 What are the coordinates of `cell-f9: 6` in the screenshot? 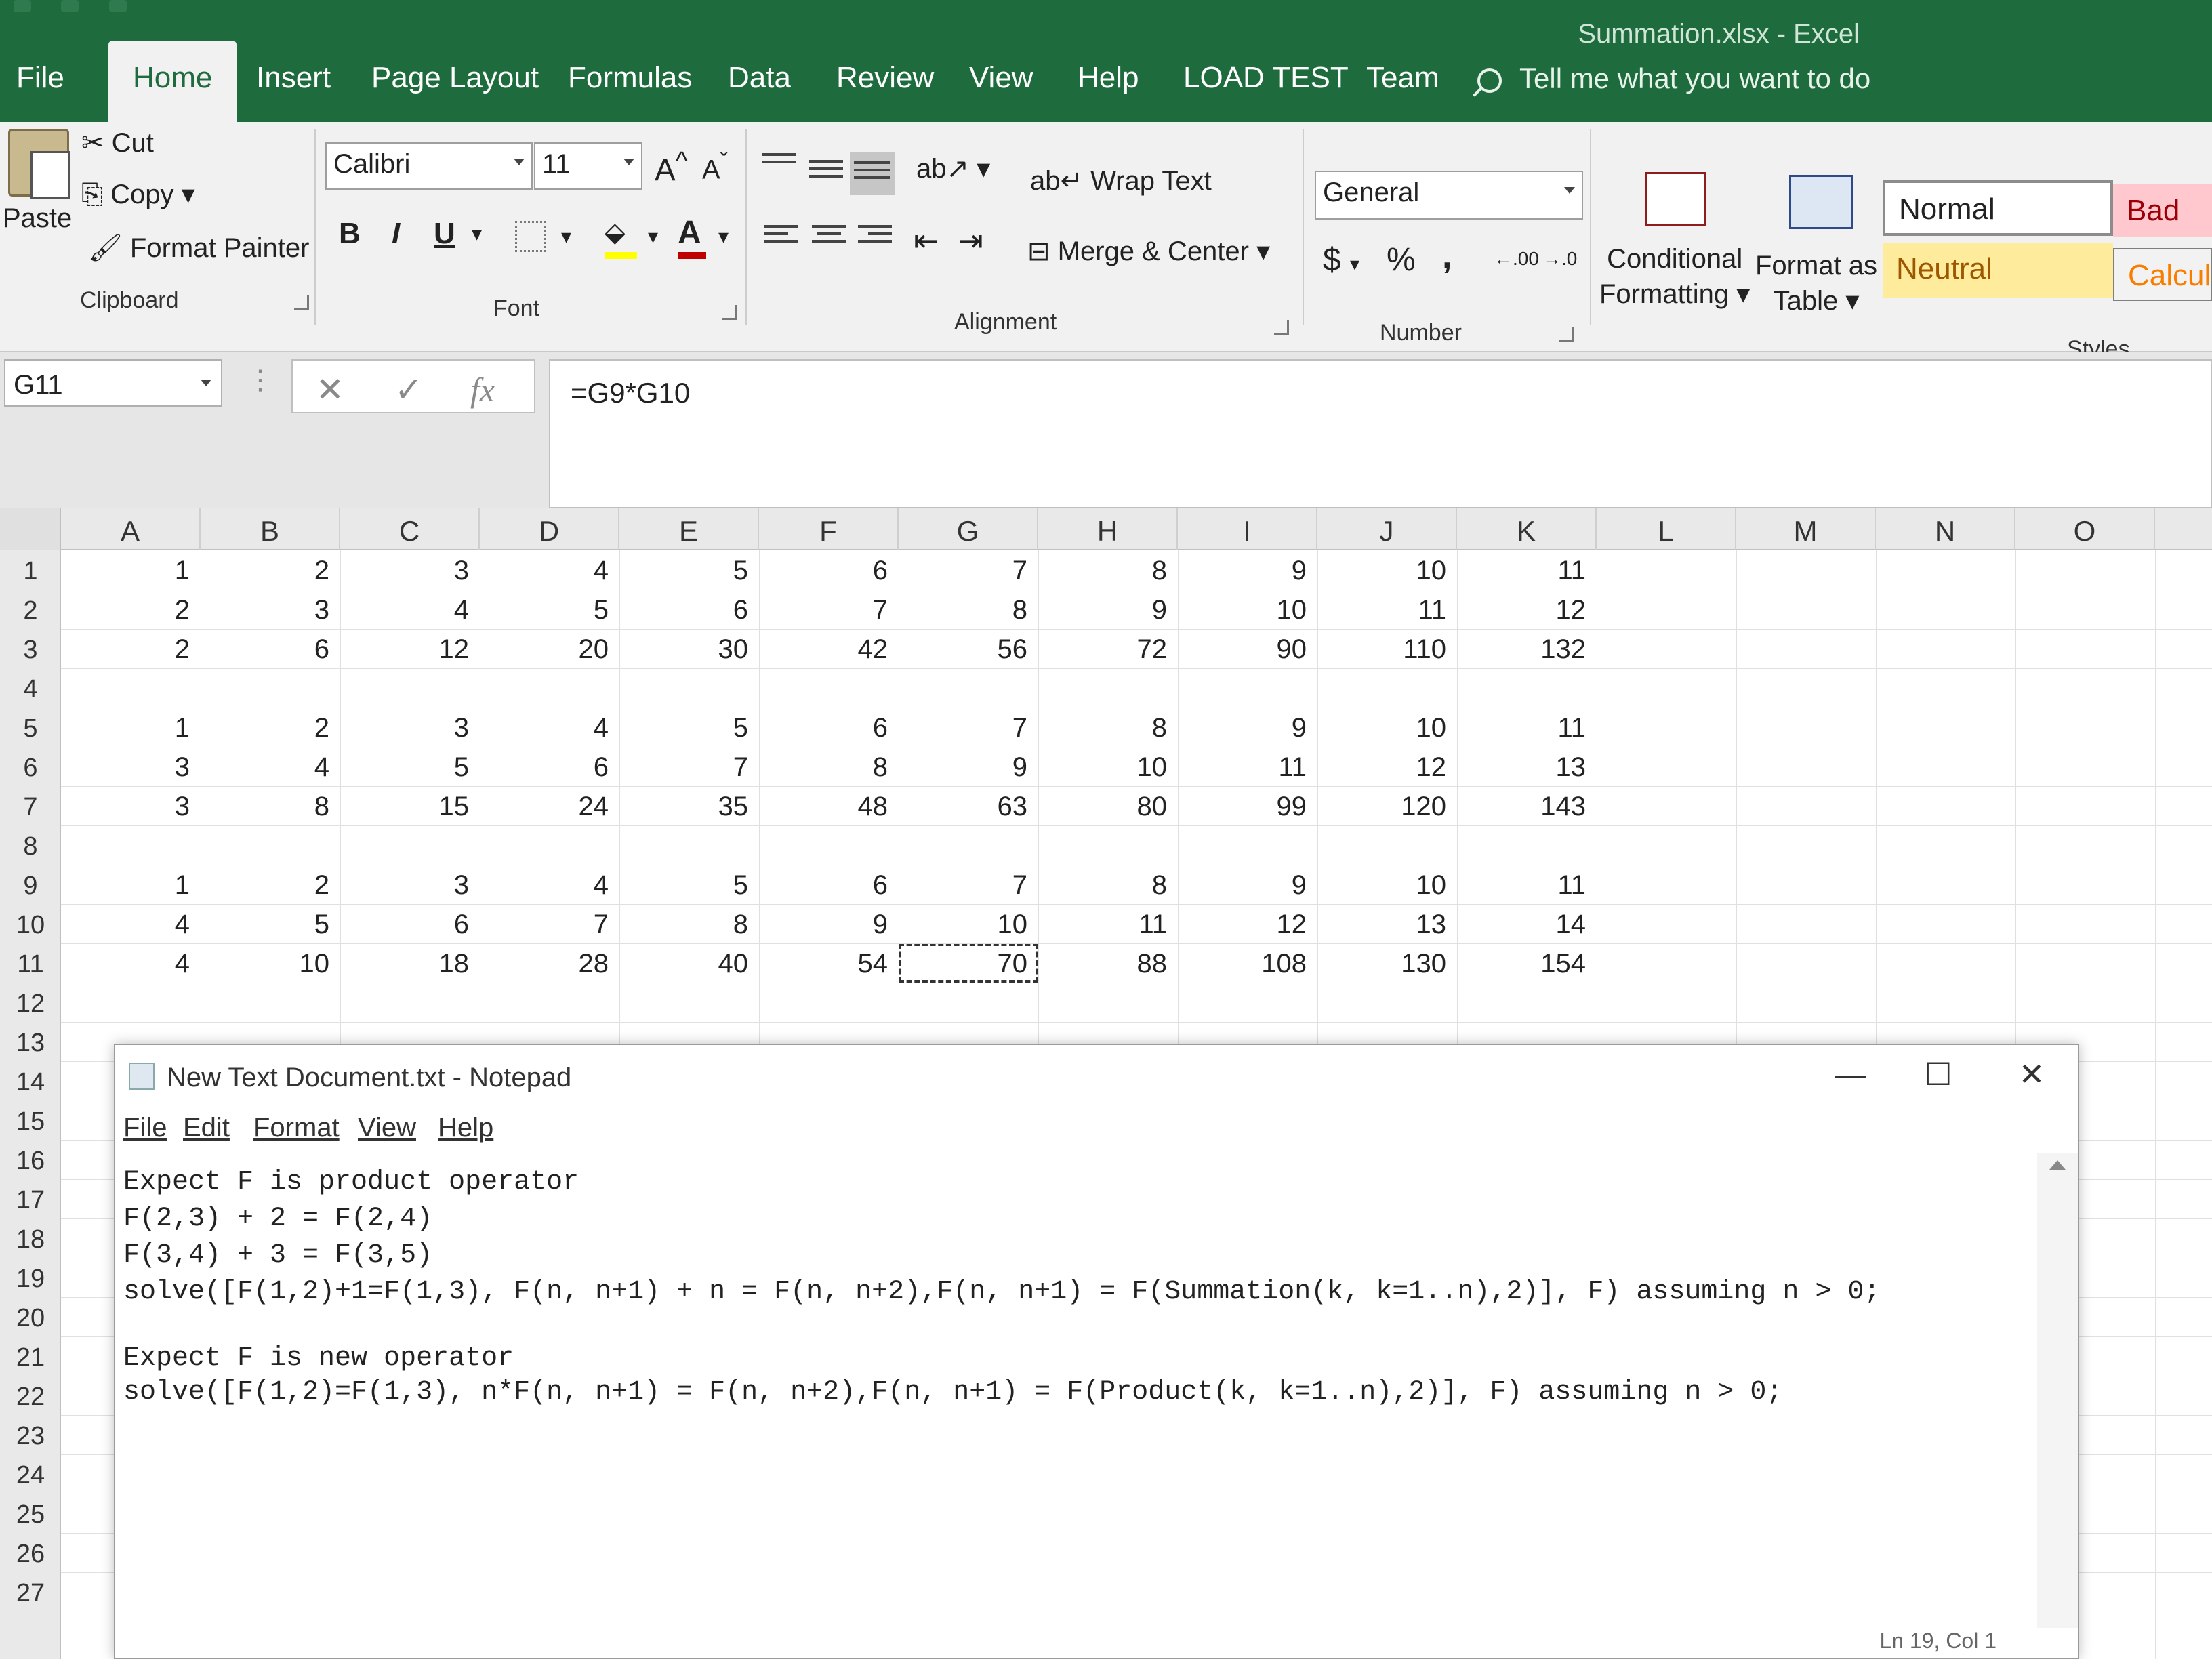 It's located at (823, 885).